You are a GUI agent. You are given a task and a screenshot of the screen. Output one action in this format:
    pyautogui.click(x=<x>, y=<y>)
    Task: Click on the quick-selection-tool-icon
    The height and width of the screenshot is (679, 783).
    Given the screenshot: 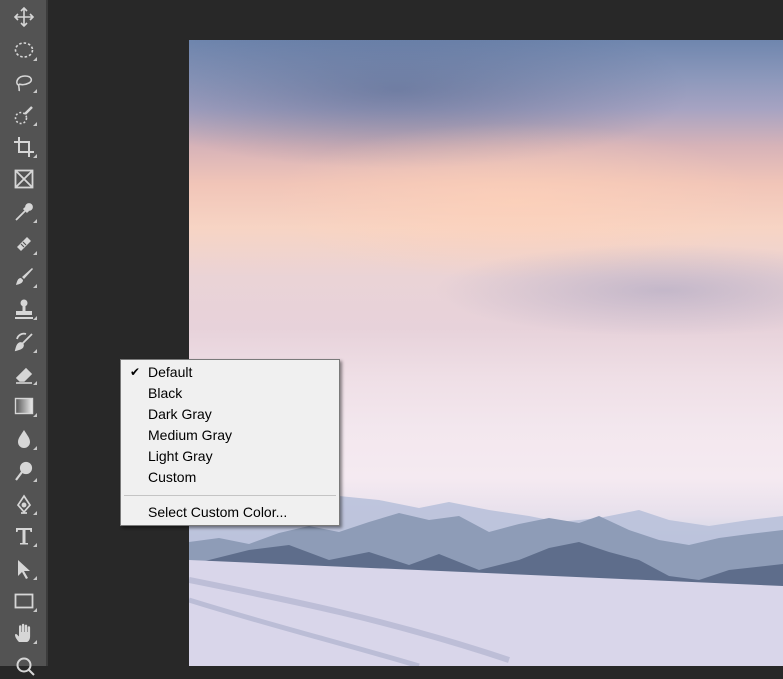 What is the action you would take?
    pyautogui.click(x=24, y=115)
    